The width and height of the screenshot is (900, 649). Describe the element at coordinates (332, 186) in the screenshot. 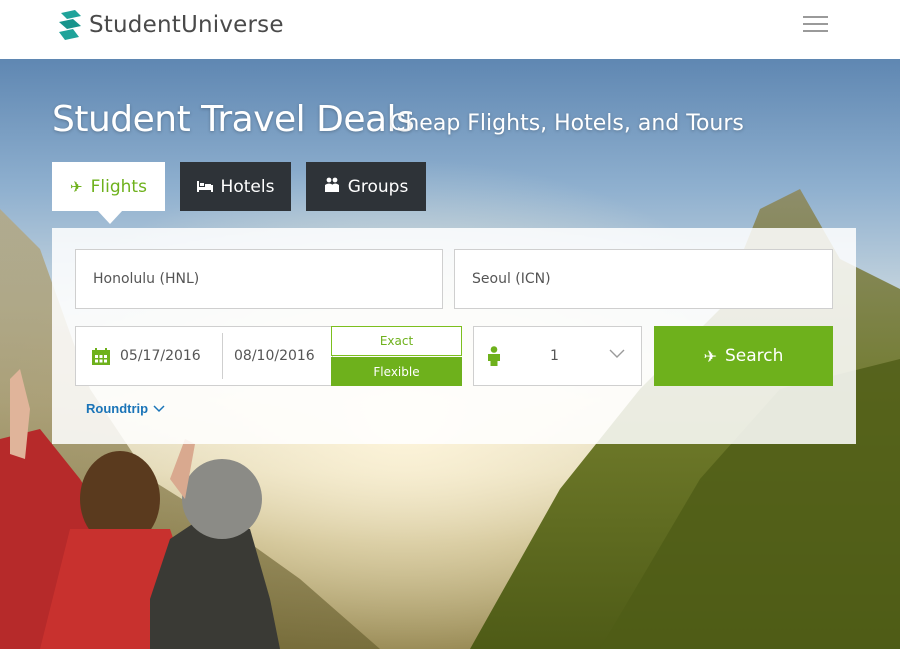

I see `group-icon` at that location.